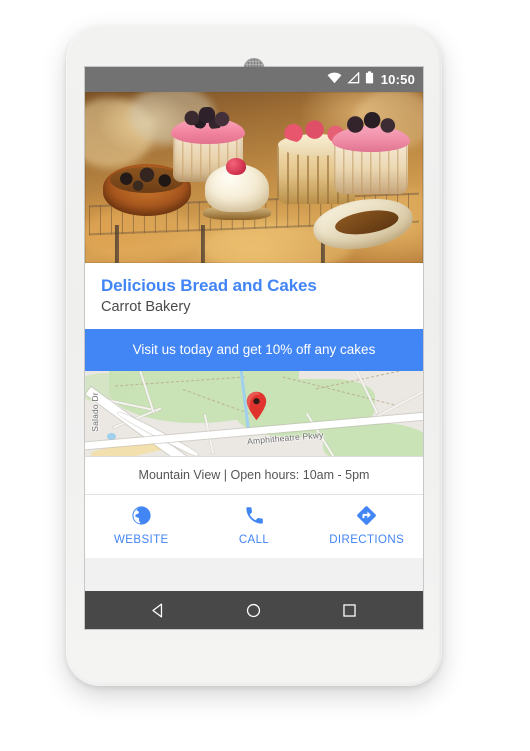 The image size is (530, 751). I want to click on call-button: CALL, so click(254, 525).